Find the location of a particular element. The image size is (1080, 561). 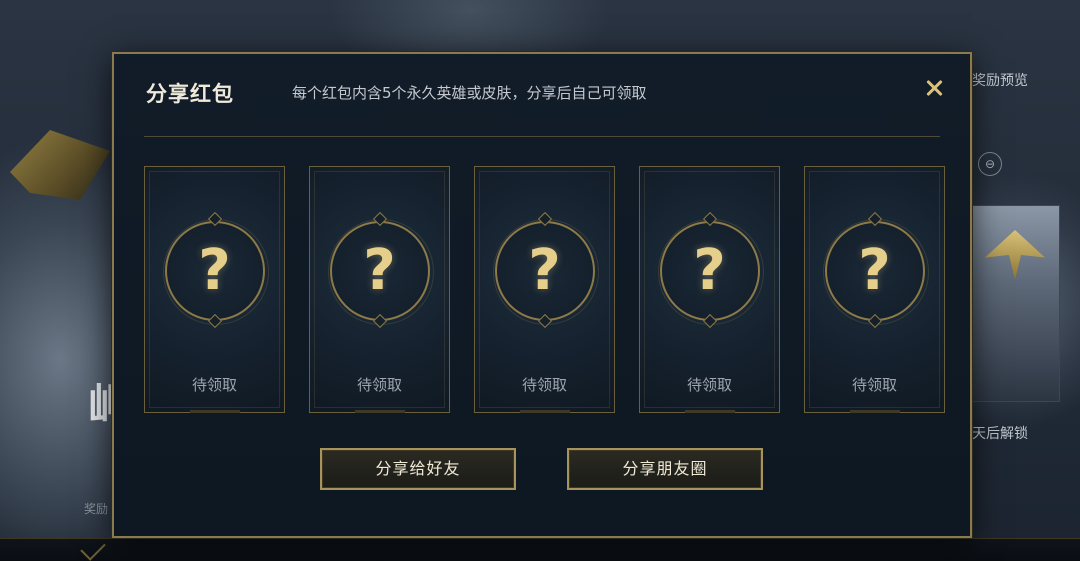

share-to-friend-button: 分享给好友 is located at coordinates (418, 469).